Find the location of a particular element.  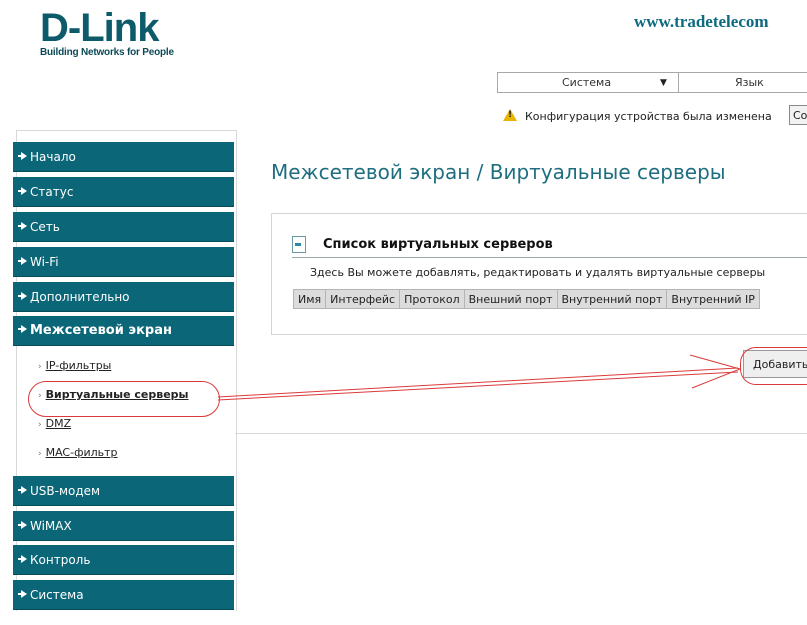

sidebar-item-label: Дополнительно is located at coordinates (80, 297).